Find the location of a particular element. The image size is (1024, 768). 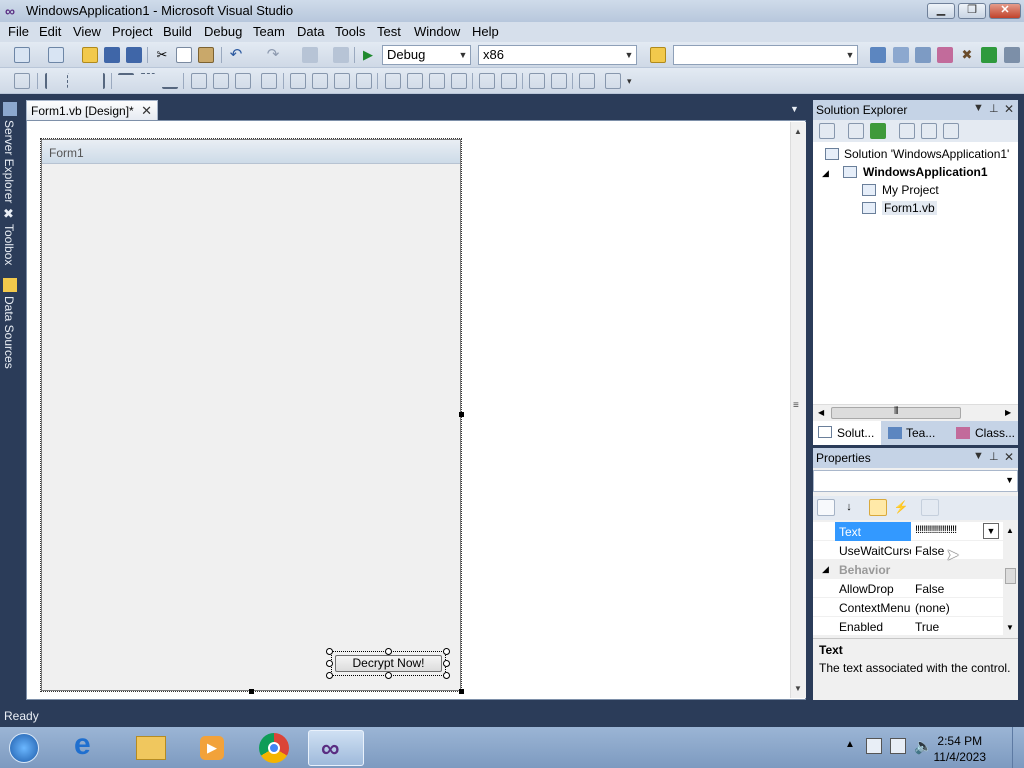

property-value: (none) is located at coordinates (932, 608).